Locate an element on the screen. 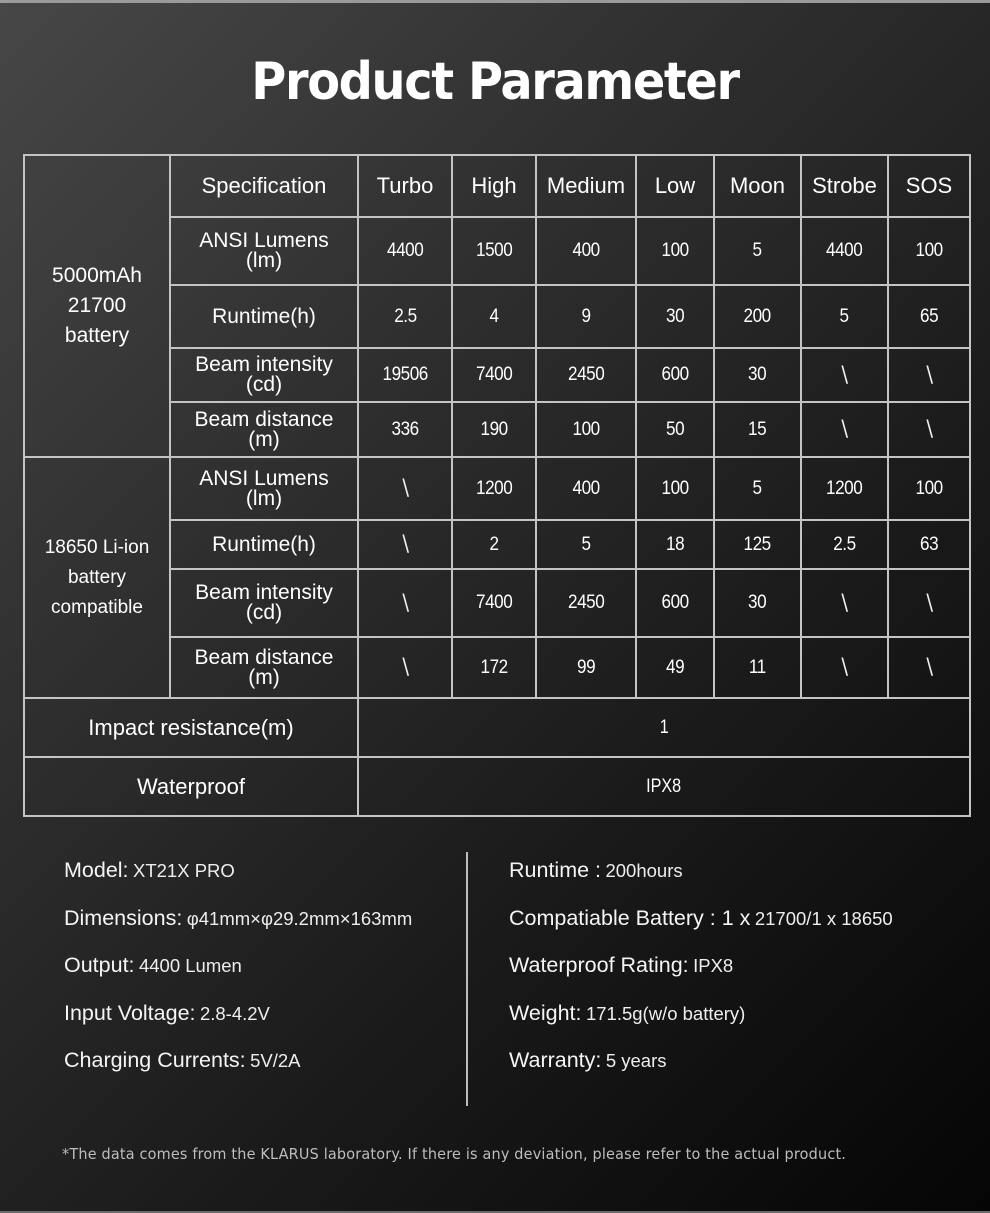 This screenshot has width=990, height=1213. cell-value: IPX8 is located at coordinates (664, 786).